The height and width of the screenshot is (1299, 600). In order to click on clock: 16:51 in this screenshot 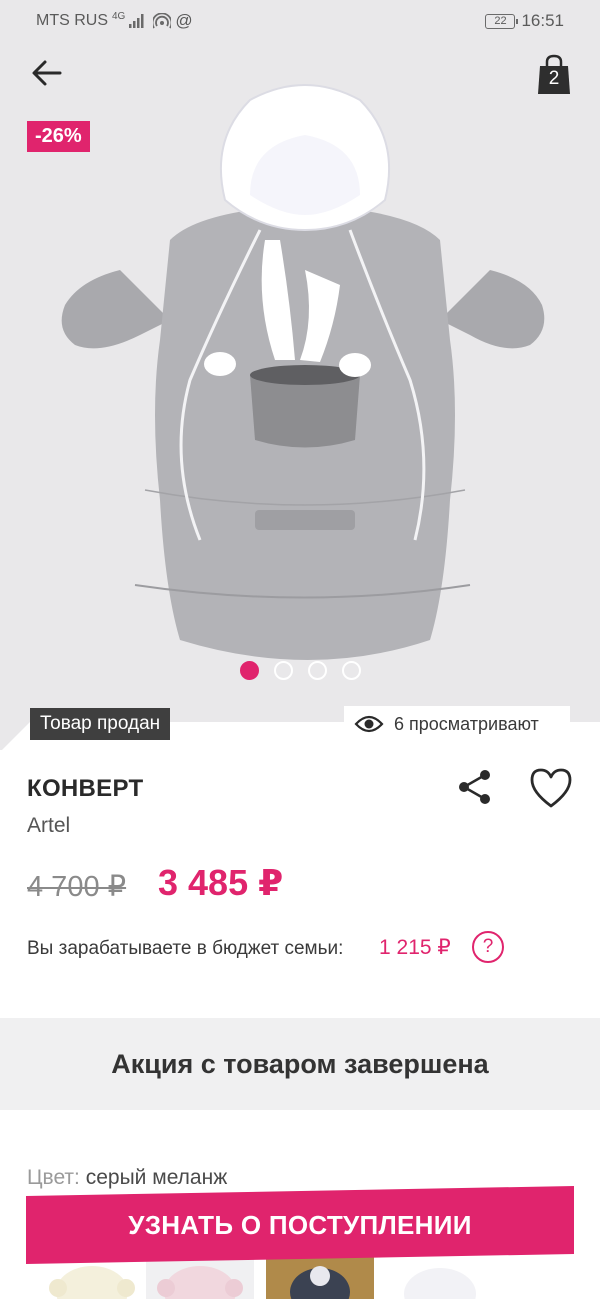, I will do `click(542, 20)`.